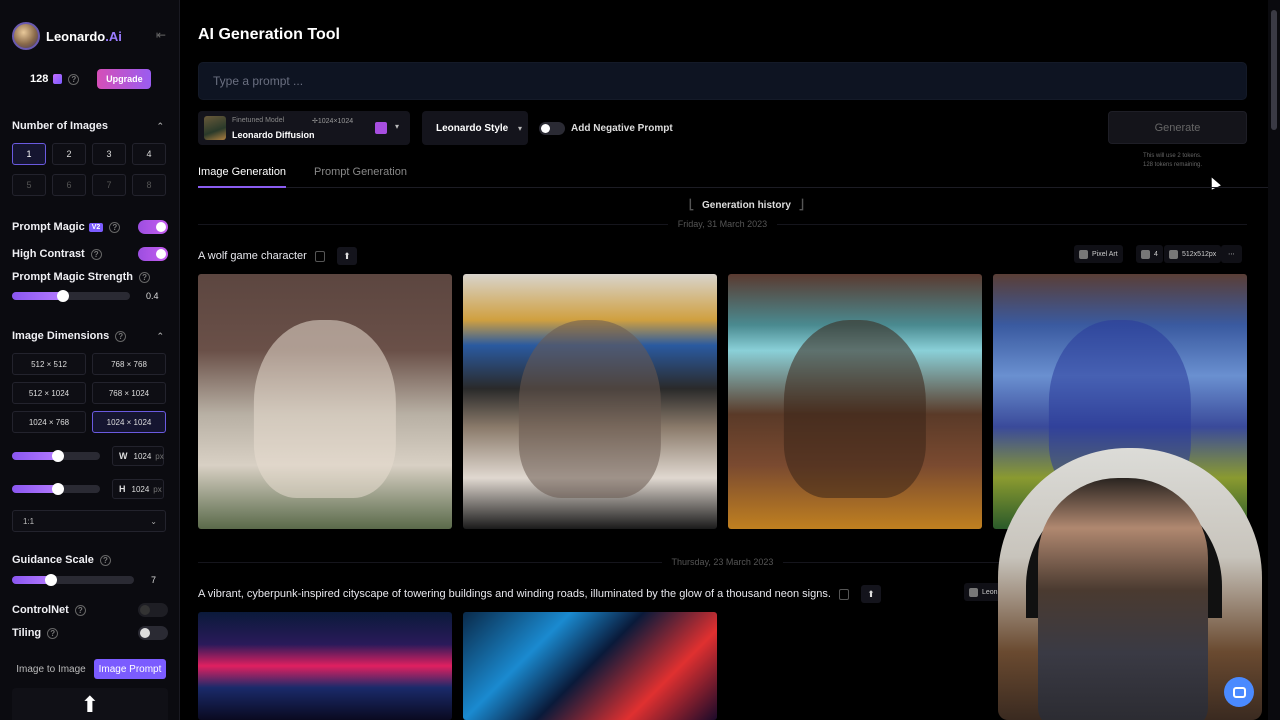 The height and width of the screenshot is (720, 1280). What do you see at coordinates (90, 336) in the screenshot?
I see `image-dimensions-title: Image Dimensions ? ⌃` at bounding box center [90, 336].